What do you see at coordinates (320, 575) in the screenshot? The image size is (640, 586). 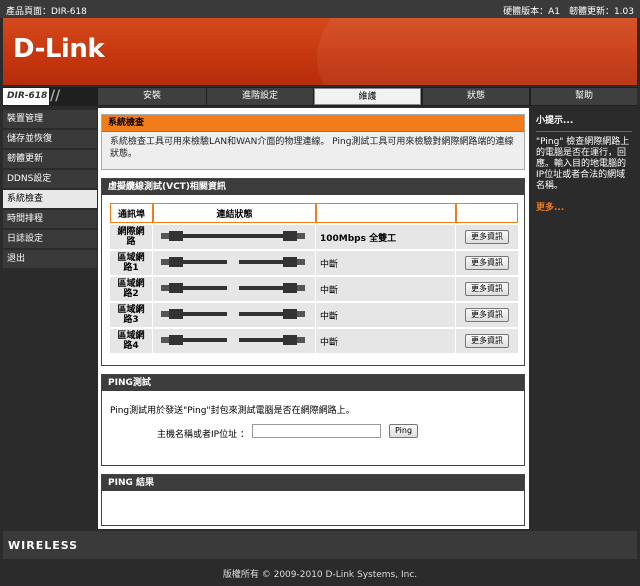 I see `copyright-text: 版權所有 © 2009-2010 D-Link Systems, Inc.` at bounding box center [320, 575].